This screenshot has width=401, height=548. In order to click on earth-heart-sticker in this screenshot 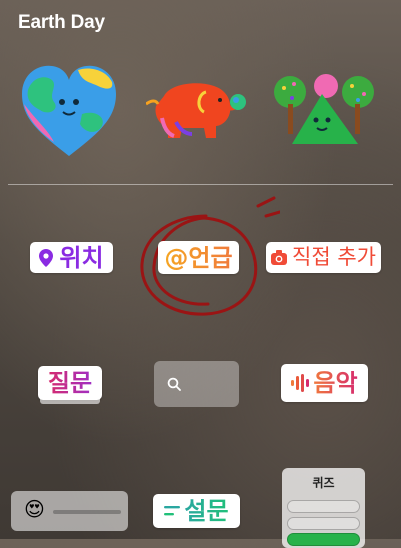, I will do `click(69, 110)`.